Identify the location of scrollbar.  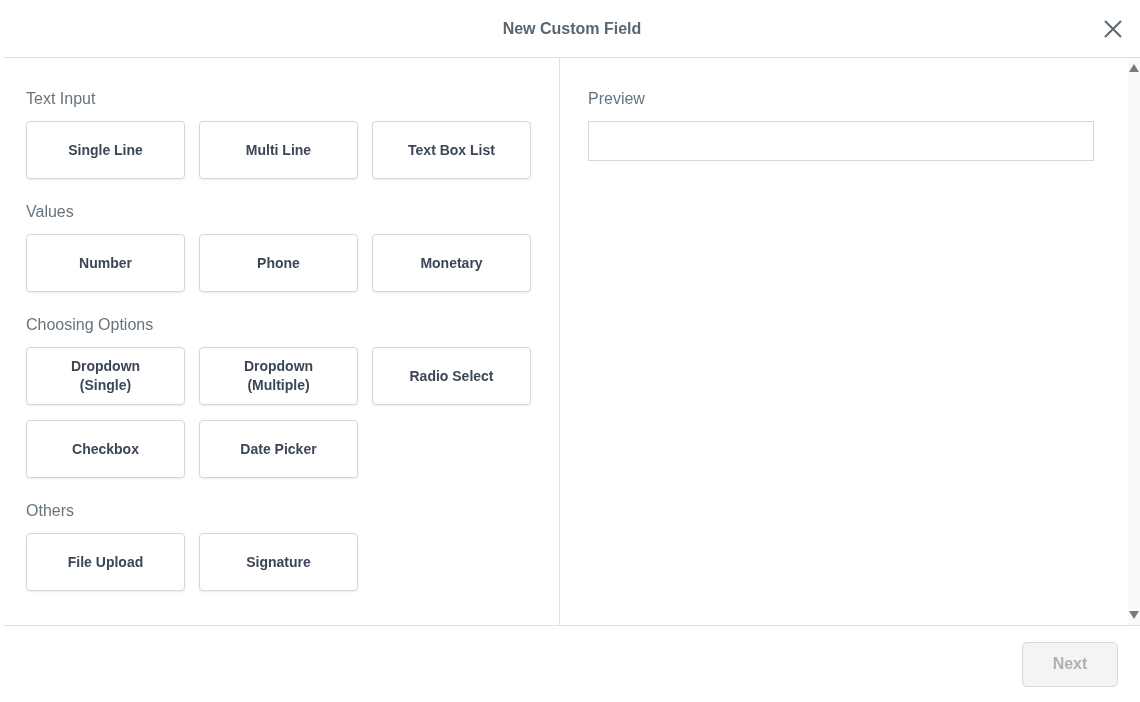
(1134, 341).